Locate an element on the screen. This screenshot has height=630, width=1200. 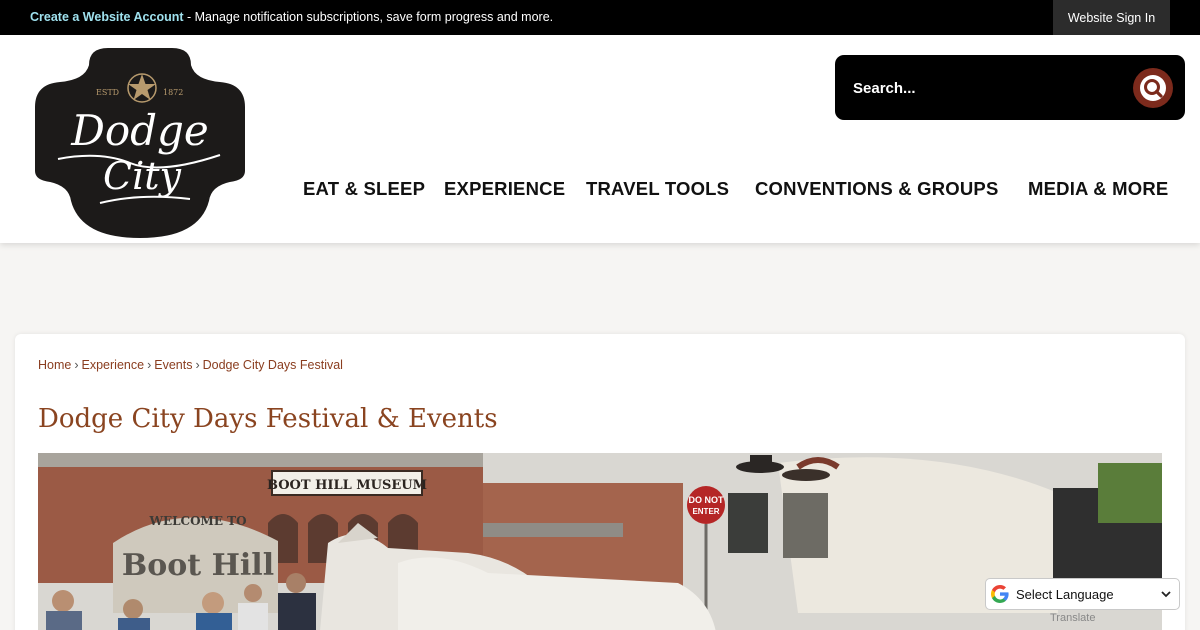
google-icon is located at coordinates (1000, 594).